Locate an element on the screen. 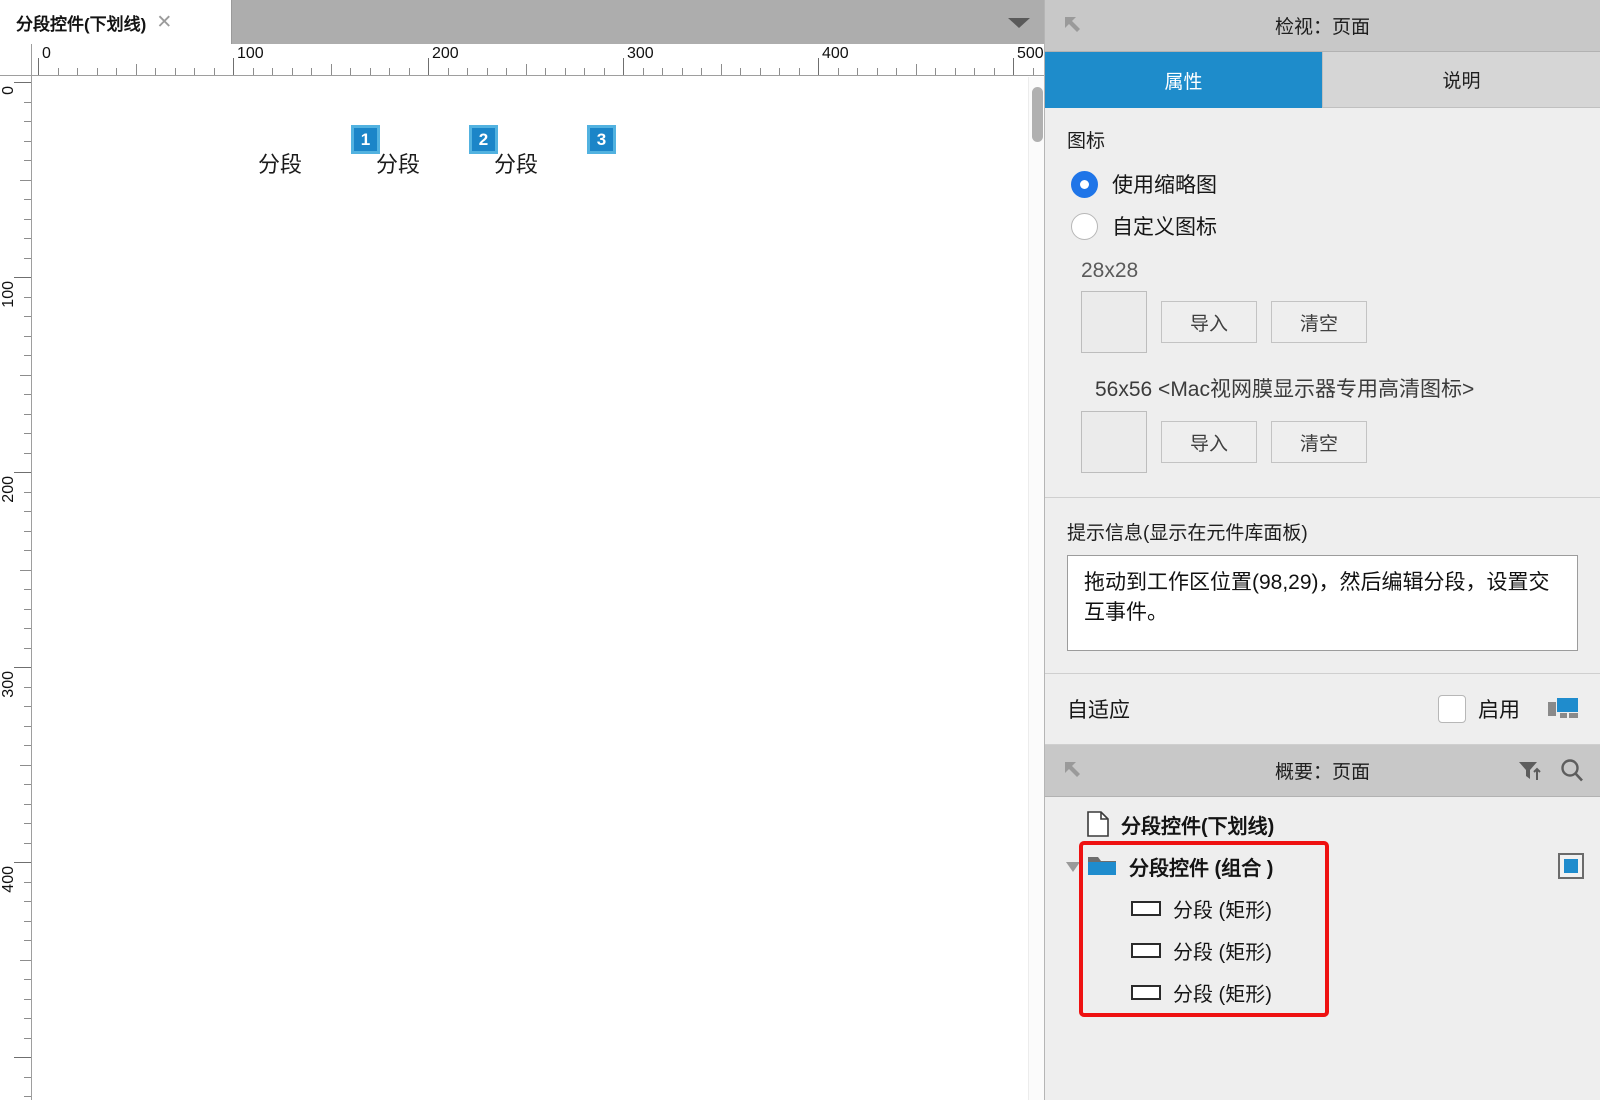  import-button-56: 导入 is located at coordinates (1209, 442).